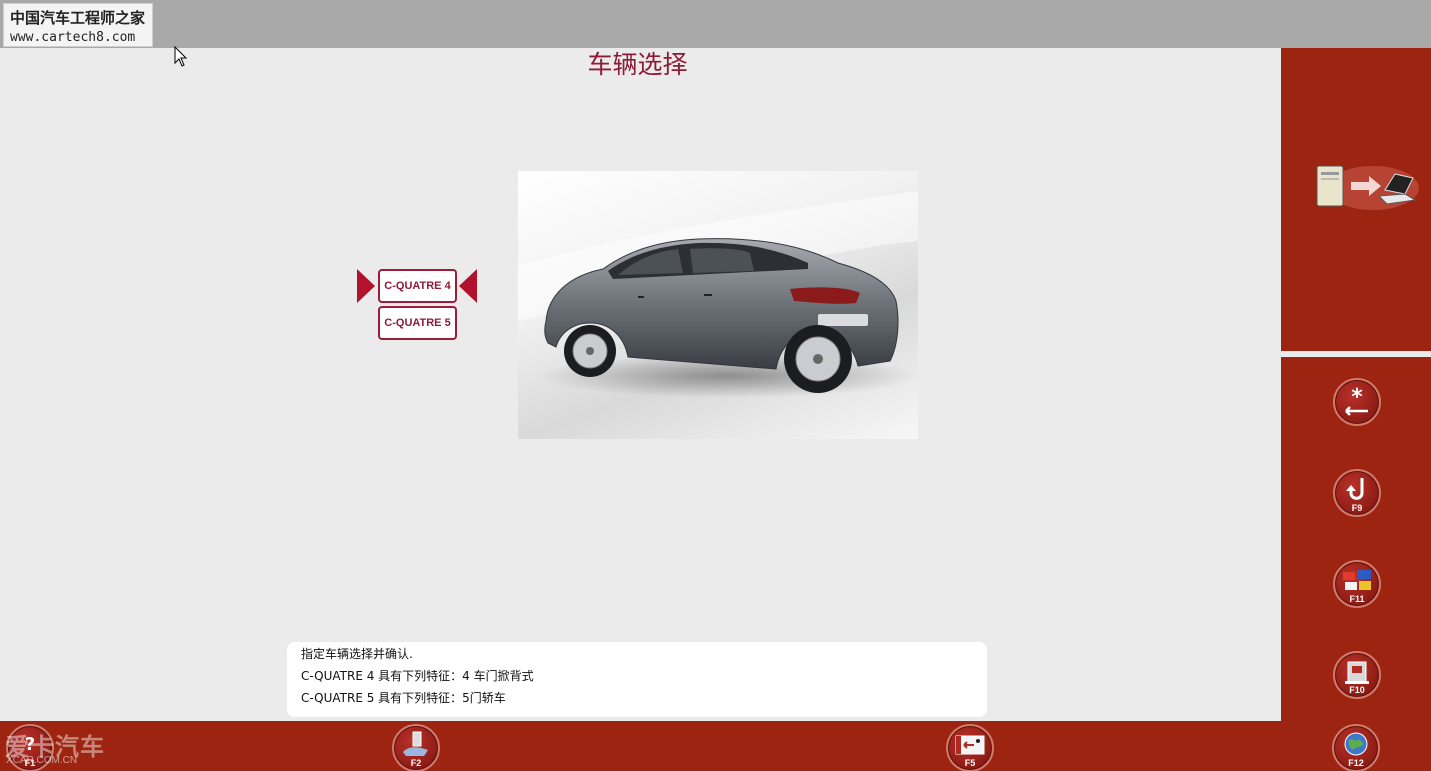  I want to click on message-line: C-QUATRE 5 具有下列特征：5门轿车, so click(403, 698).